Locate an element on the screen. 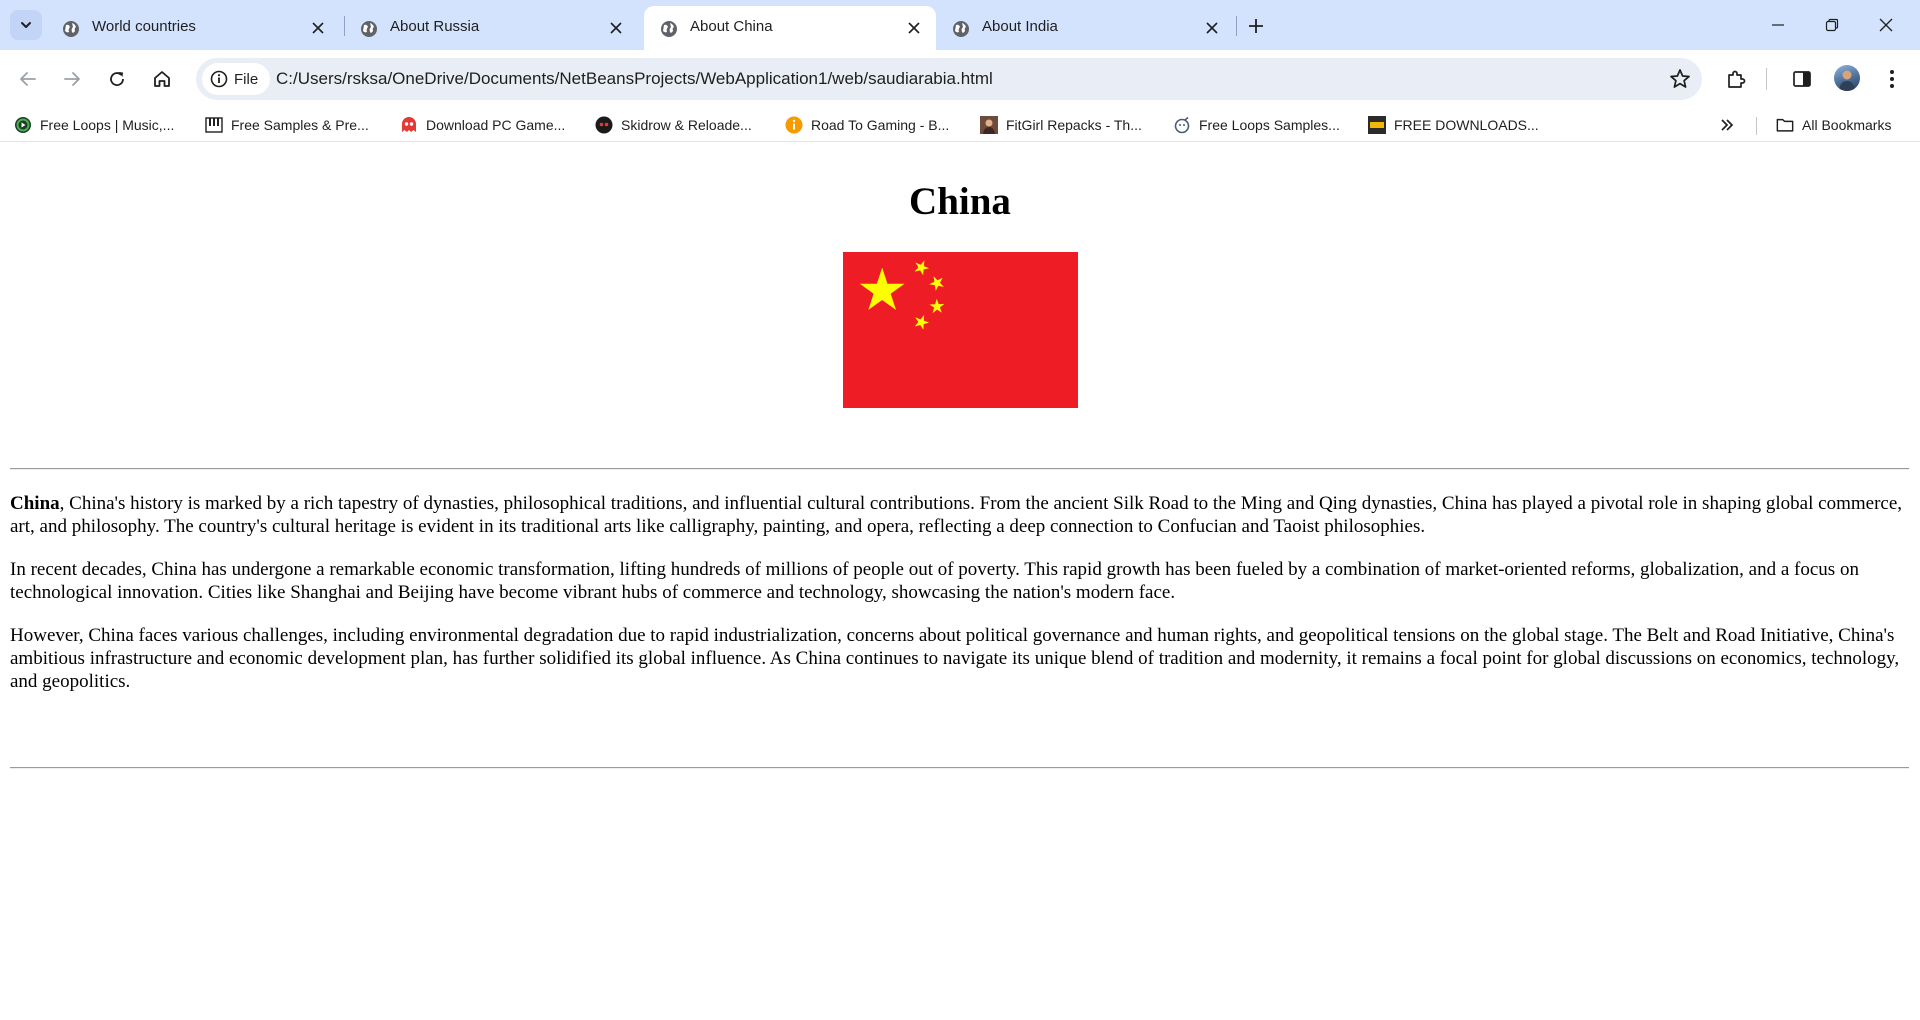  extensions-button is located at coordinates (1736, 79).